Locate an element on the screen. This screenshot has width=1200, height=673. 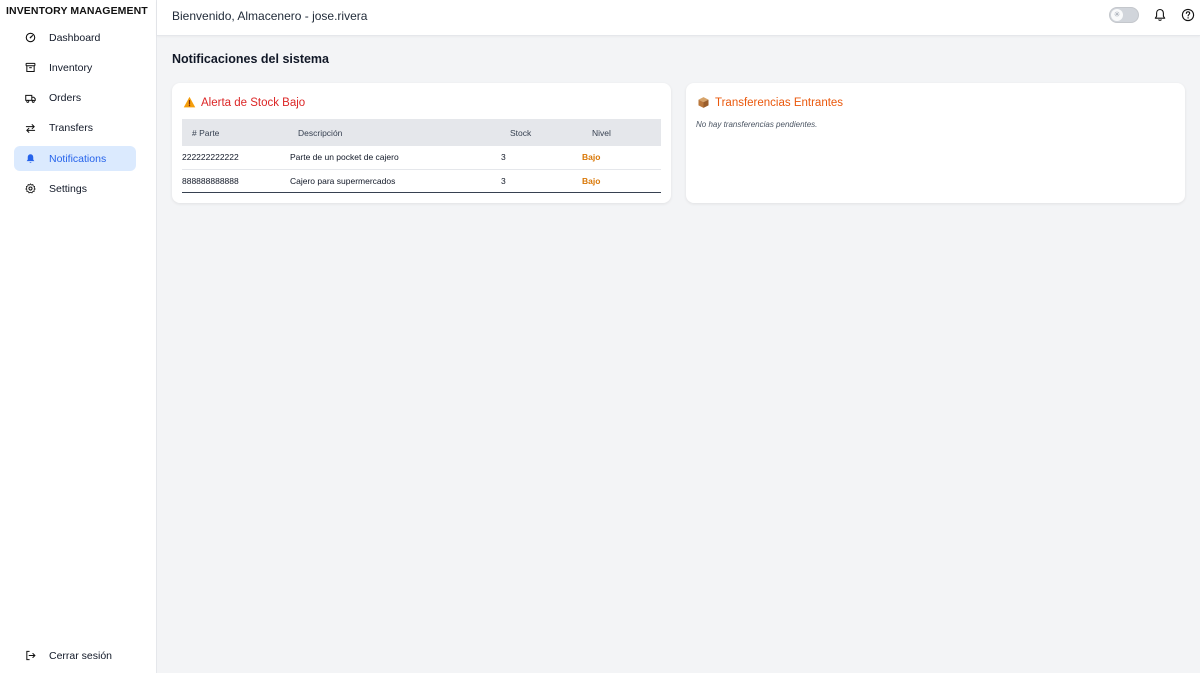
incoming-transfers-title: Transferencias Entrantes is located at coordinates (770, 102).